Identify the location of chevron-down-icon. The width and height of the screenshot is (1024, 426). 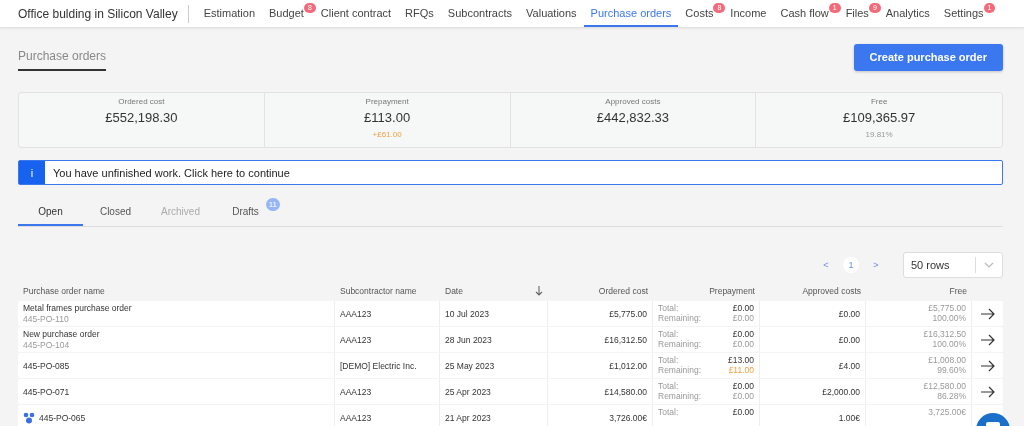
(989, 265).